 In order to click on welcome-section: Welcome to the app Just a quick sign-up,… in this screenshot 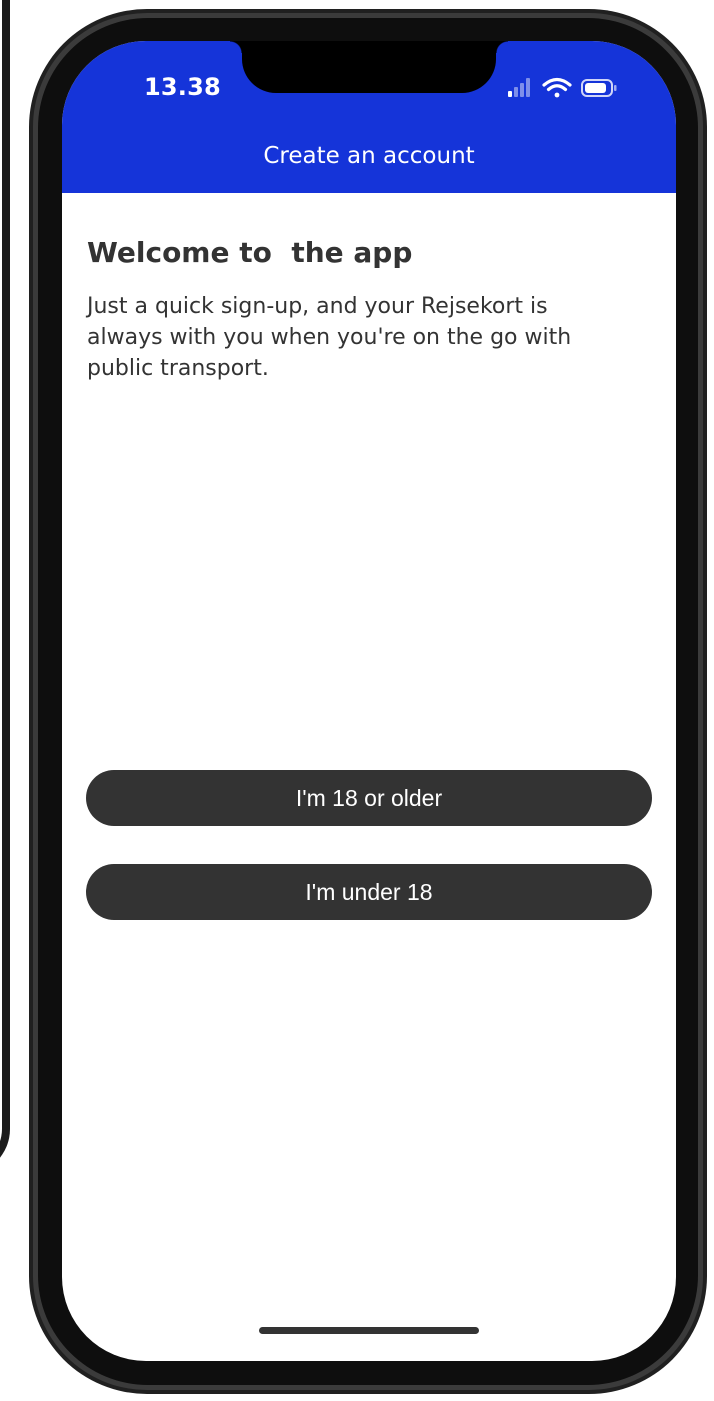, I will do `click(370, 309)`.